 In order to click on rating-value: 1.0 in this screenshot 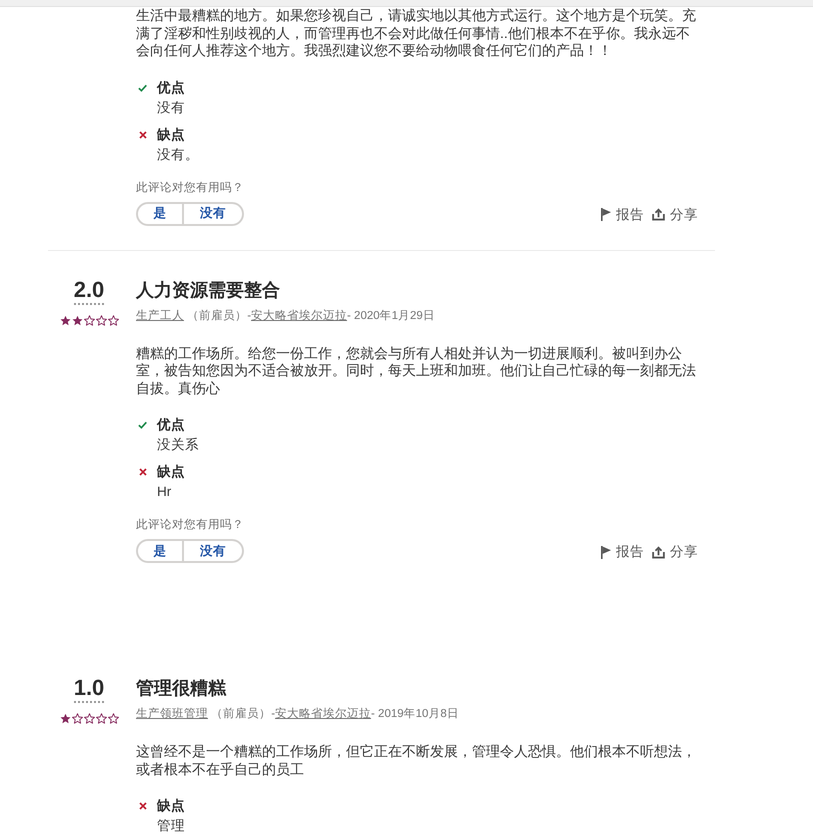, I will do `click(89, 689)`.